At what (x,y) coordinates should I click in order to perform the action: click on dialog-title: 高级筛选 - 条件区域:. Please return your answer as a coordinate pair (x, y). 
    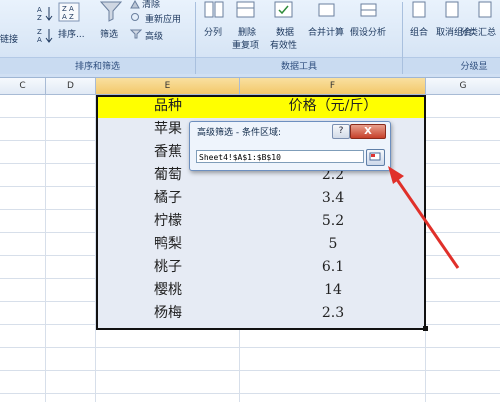
    Looking at the image, I should click on (239, 133).